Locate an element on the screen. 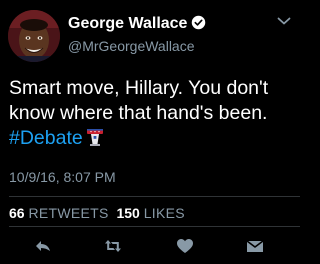  chevron-down-icon is located at coordinates (284, 20).